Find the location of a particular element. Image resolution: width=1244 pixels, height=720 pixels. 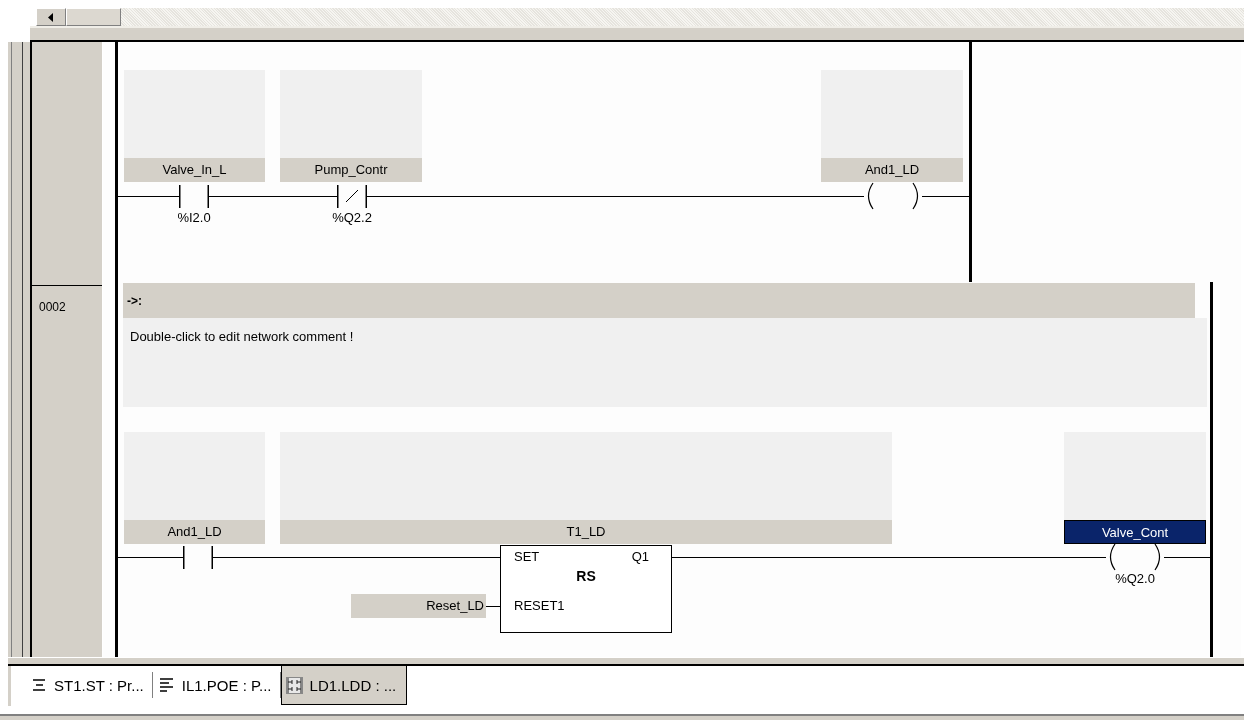

variable-label: Valve_Cont is located at coordinates (1135, 532).